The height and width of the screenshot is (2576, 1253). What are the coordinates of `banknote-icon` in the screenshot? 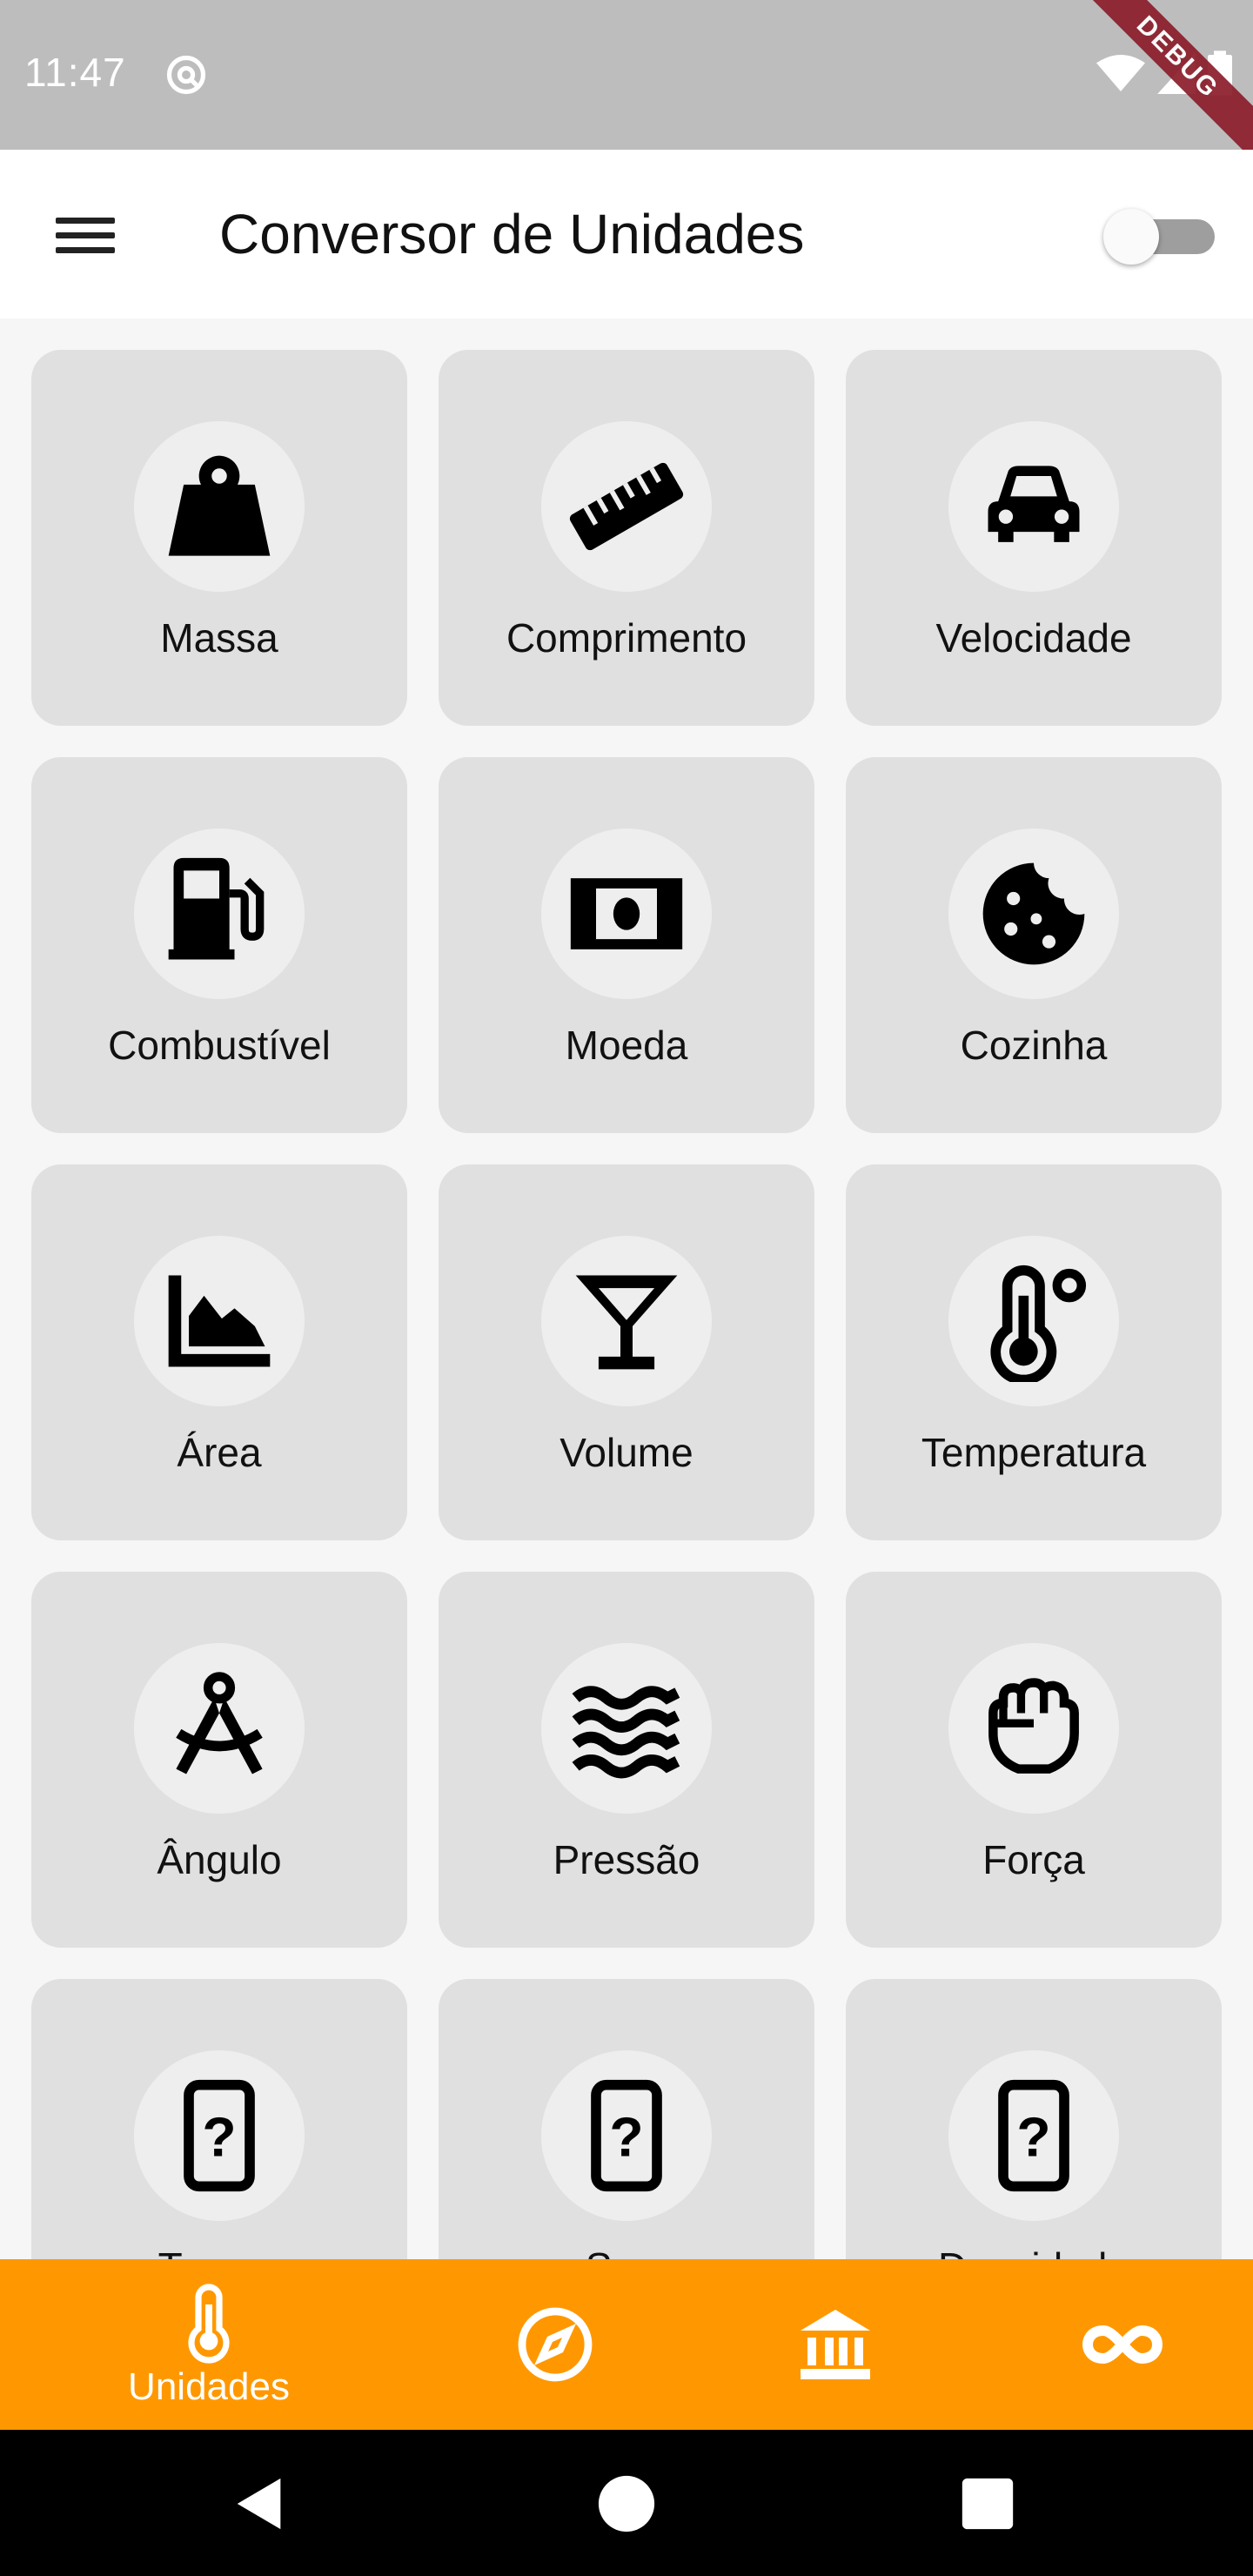 It's located at (626, 913).